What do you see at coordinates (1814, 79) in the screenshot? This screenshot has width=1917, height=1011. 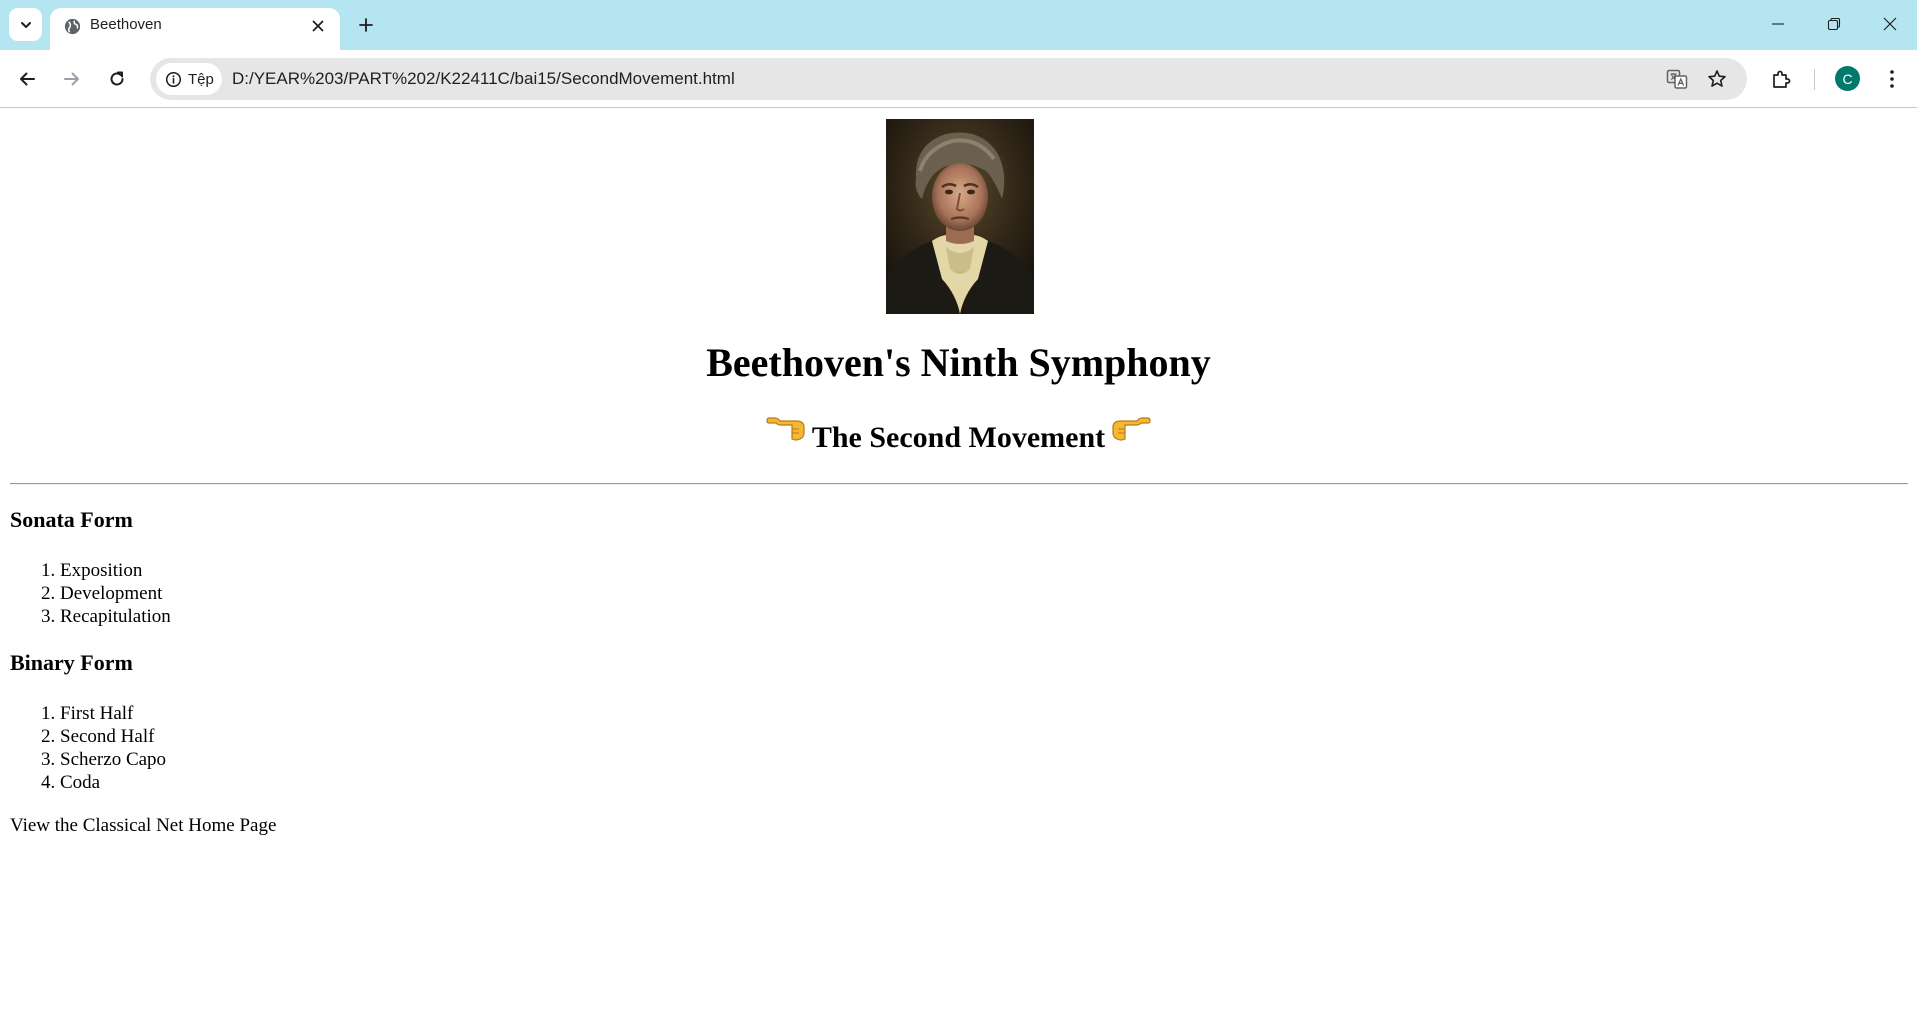 I see `toolbar-divider` at bounding box center [1814, 79].